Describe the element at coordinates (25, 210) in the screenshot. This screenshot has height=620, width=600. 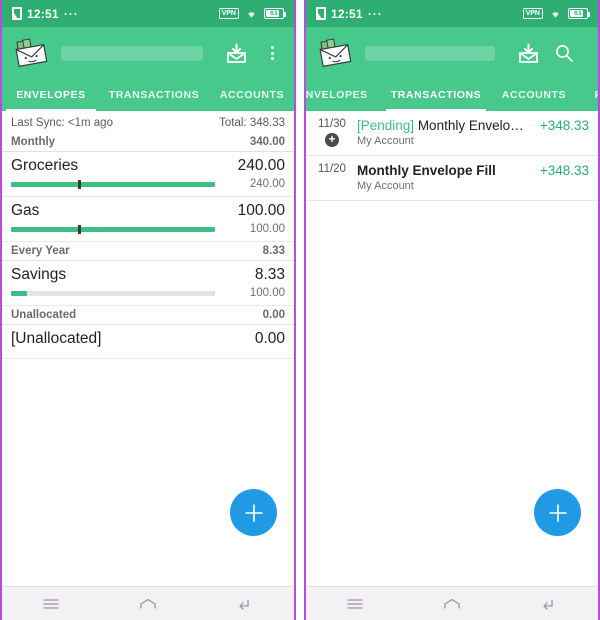
I see `envelope-name: Gas` at that location.